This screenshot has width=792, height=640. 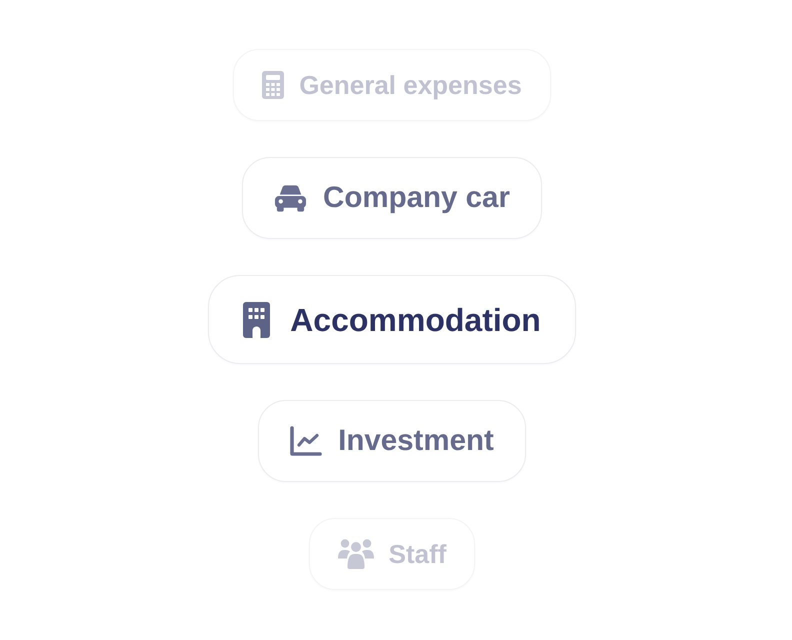 What do you see at coordinates (256, 320) in the screenshot?
I see `building-icon` at bounding box center [256, 320].